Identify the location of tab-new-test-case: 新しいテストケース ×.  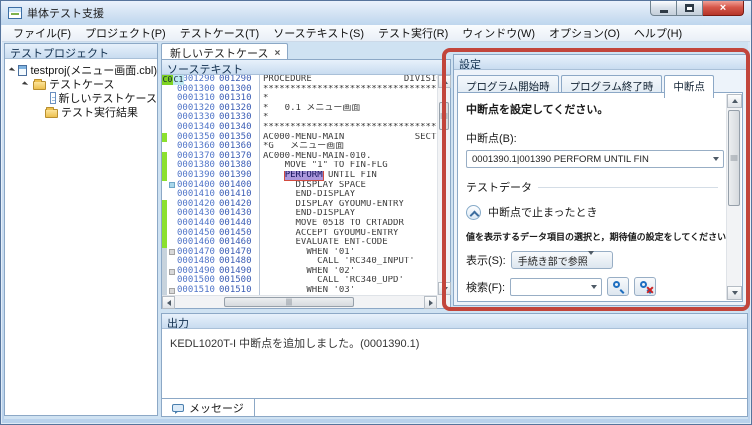
(225, 51).